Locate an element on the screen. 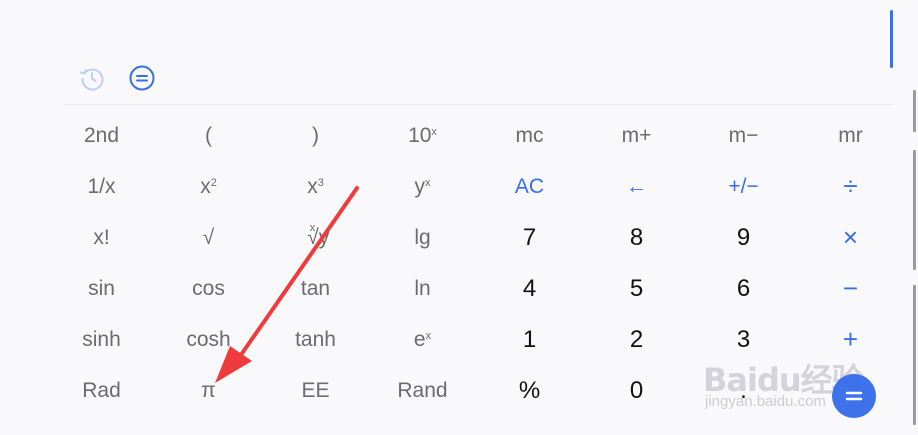 This screenshot has height=435, width=918. key-label: +/− is located at coordinates (743, 186).